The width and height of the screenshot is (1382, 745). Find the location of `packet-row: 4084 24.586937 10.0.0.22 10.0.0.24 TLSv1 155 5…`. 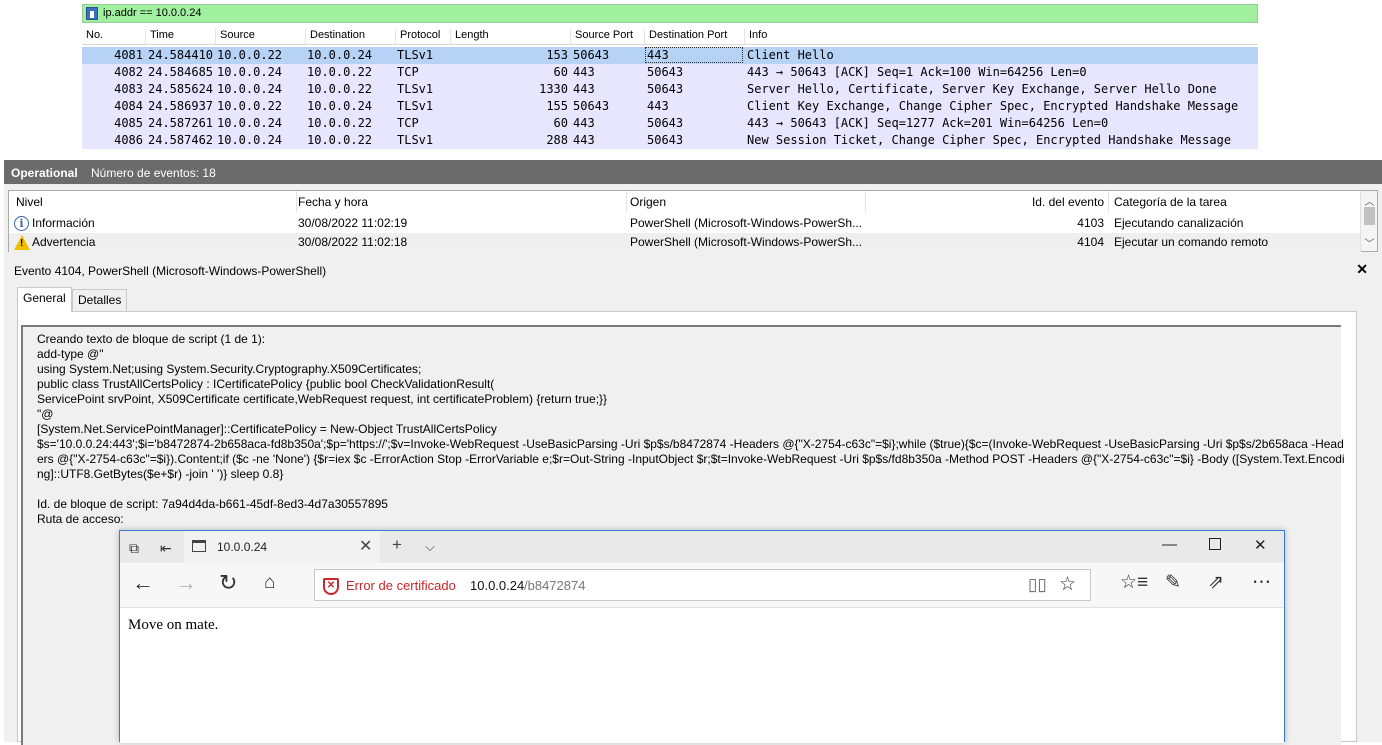

packet-row: 4084 24.586937 10.0.0.22 10.0.0.24 TLSv1 155 5… is located at coordinates (670, 106).